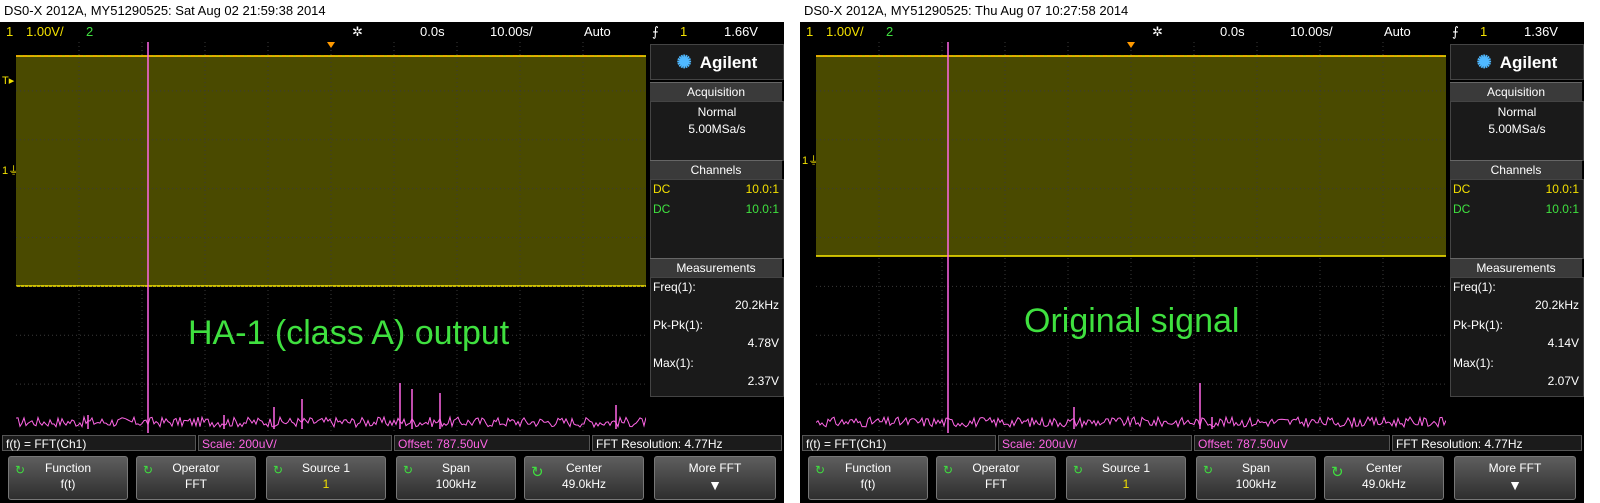 The width and height of the screenshot is (1600, 503). I want to click on trigger-level: 1.36V, so click(1541, 32).